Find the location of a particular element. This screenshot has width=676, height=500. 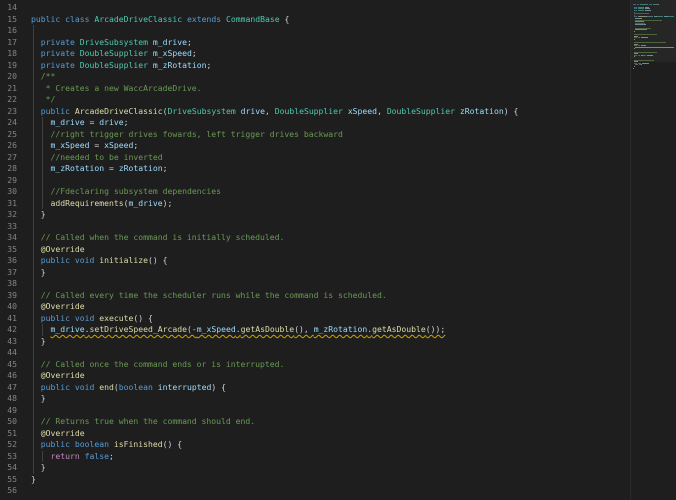

code-line: 22 */ is located at coordinates (315, 100).